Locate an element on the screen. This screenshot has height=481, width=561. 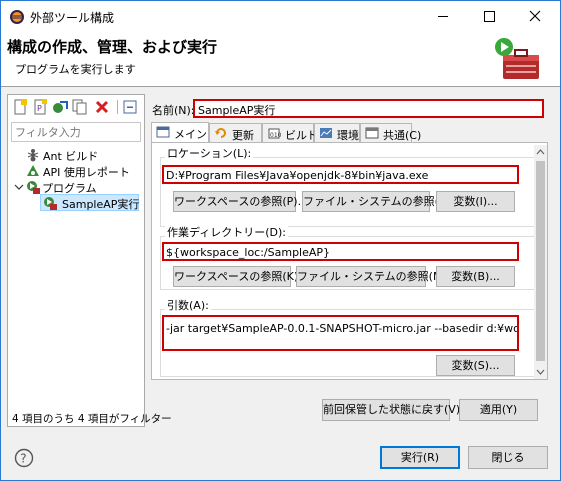
toolbox-run-icon is located at coordinates (517, 58).